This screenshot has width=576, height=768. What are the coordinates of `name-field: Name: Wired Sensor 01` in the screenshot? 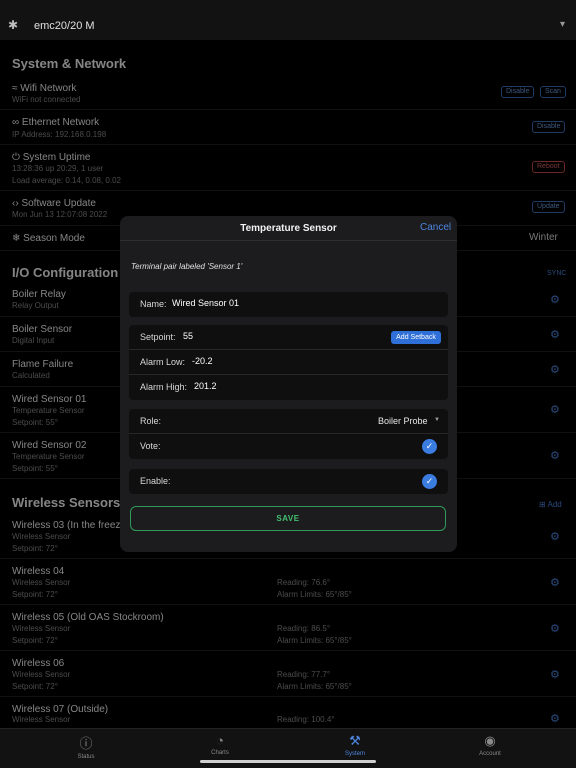 It's located at (288, 304).